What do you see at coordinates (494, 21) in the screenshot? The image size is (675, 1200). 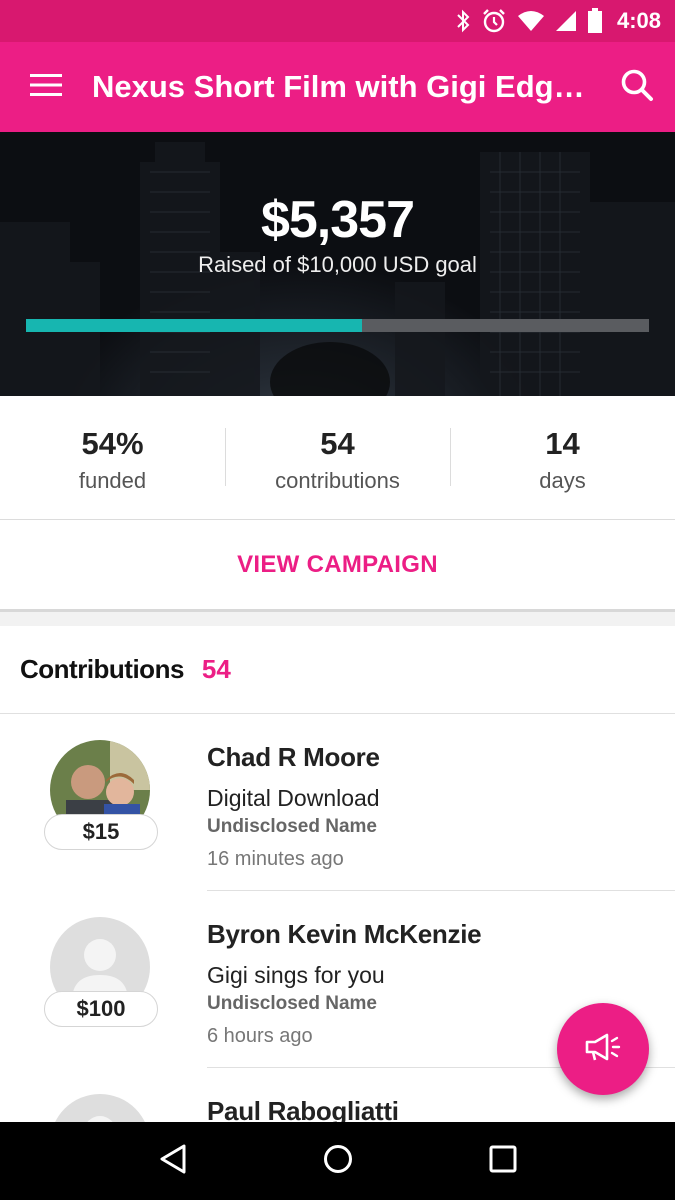 I see `alarm-icon` at bounding box center [494, 21].